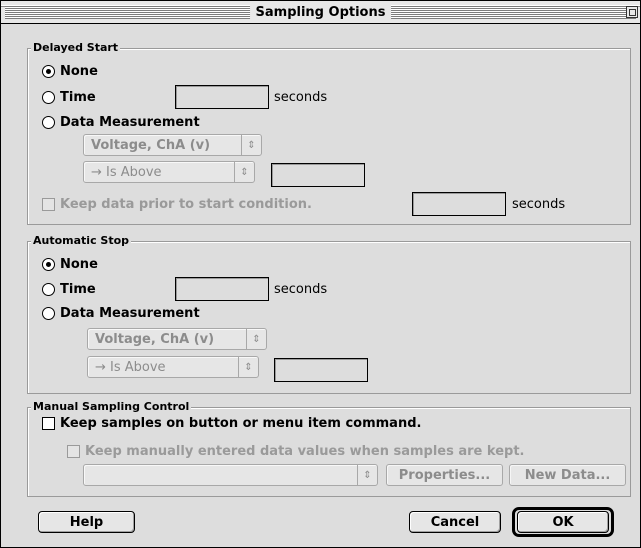 The height and width of the screenshot is (548, 641). I want to click on delayed-start-title: Delayed Start, so click(76, 48).